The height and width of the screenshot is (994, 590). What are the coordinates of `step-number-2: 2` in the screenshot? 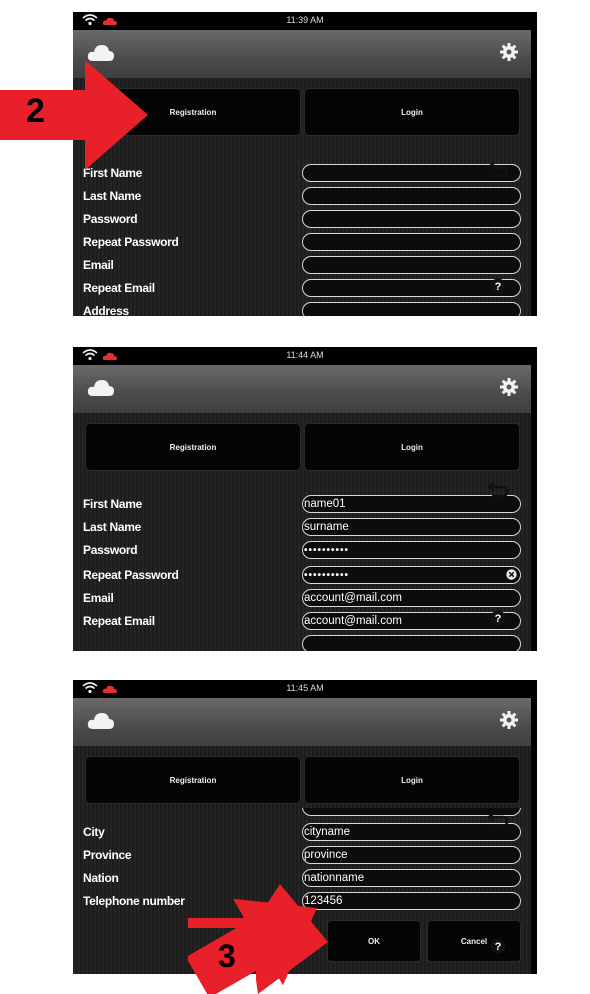 It's located at (35, 111).